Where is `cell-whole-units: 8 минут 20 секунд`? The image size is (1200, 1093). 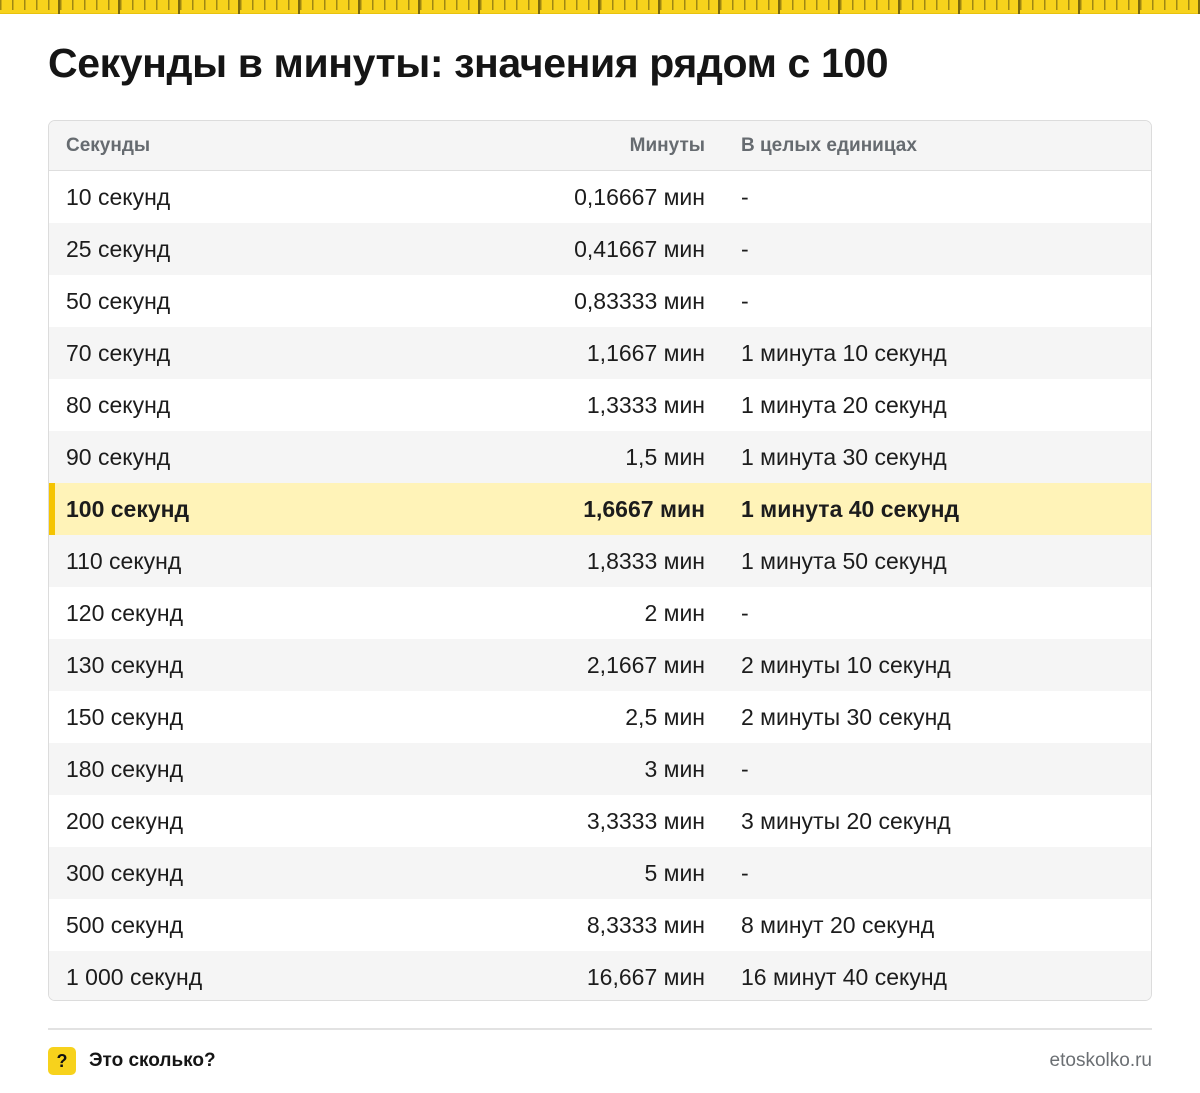
cell-whole-units: 8 минут 20 секунд is located at coordinates (838, 924).